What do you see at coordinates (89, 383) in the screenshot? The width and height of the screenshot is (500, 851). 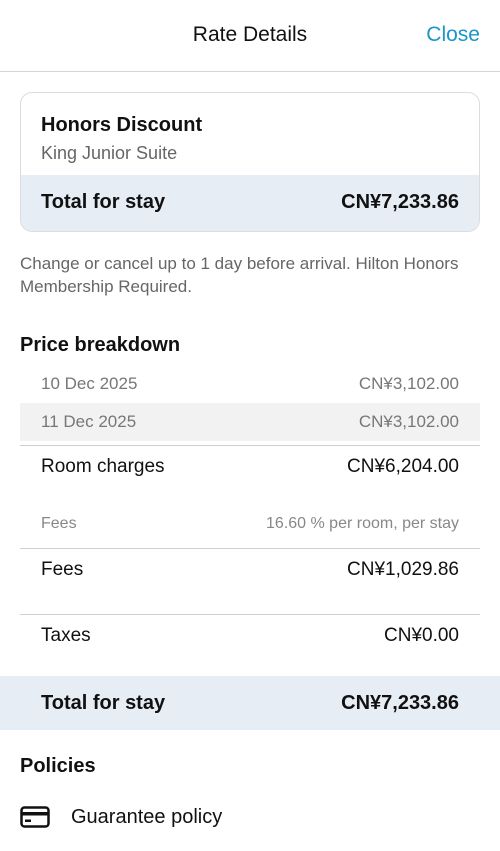 I see `night-date: 10 Dec 2025` at bounding box center [89, 383].